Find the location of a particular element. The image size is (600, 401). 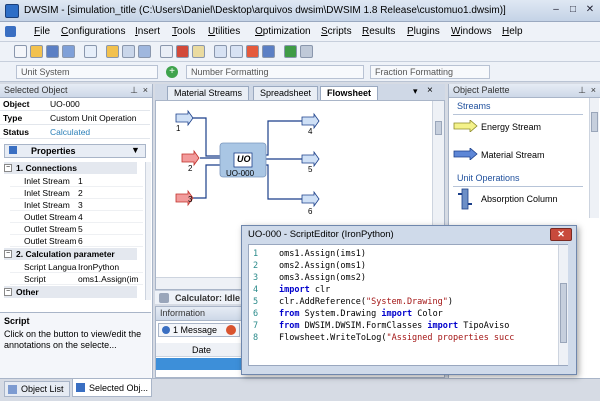

column-date: Date is located at coordinates (202, 350).